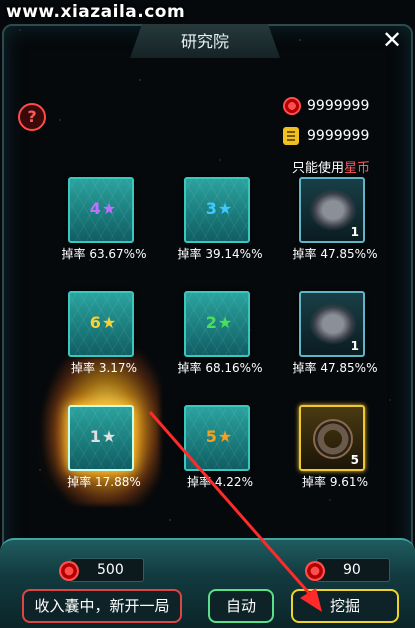  What do you see at coordinates (331, 168) in the screenshot?
I see `currency-note: 只能使用星币` at bounding box center [331, 168].